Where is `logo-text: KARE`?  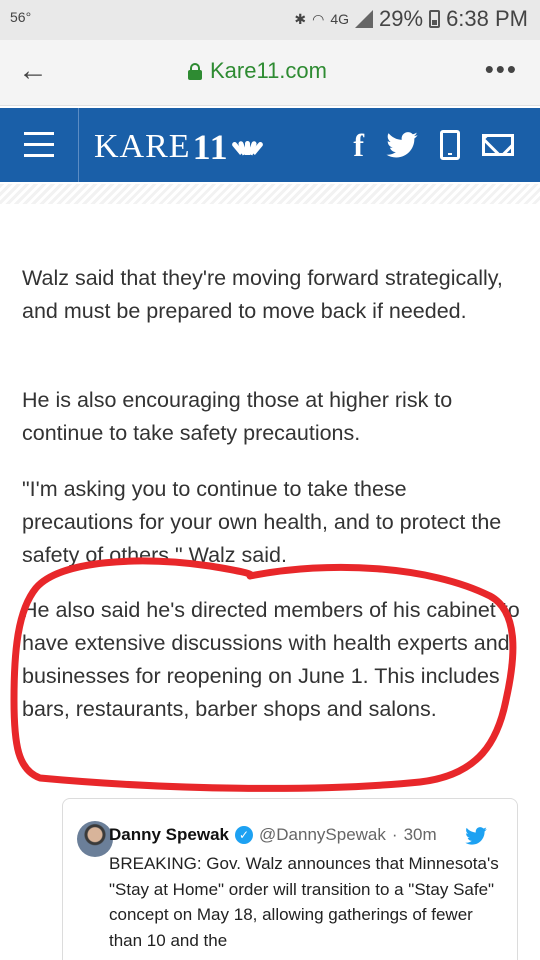 logo-text: KARE is located at coordinates (142, 146).